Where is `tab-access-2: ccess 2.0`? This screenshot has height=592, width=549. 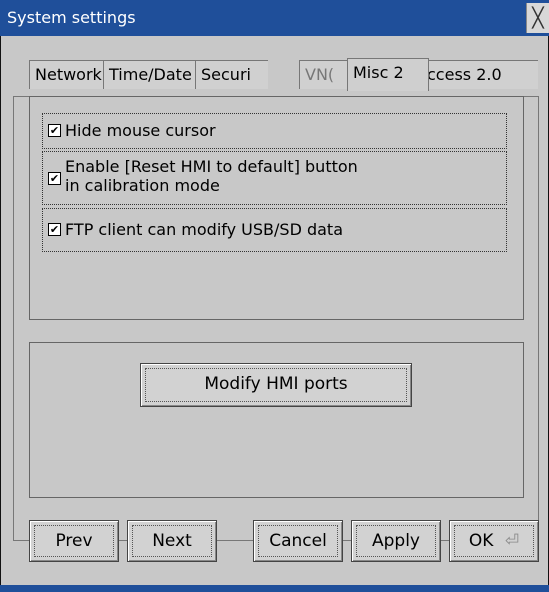 tab-access-2: ccess 2.0 is located at coordinates (479, 74).